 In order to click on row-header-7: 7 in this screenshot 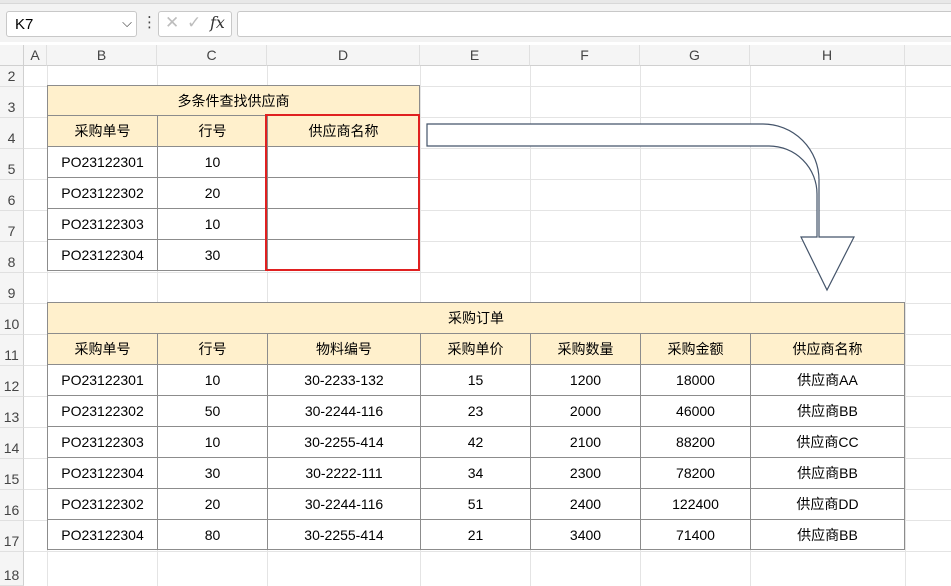, I will do `click(12, 226)`.